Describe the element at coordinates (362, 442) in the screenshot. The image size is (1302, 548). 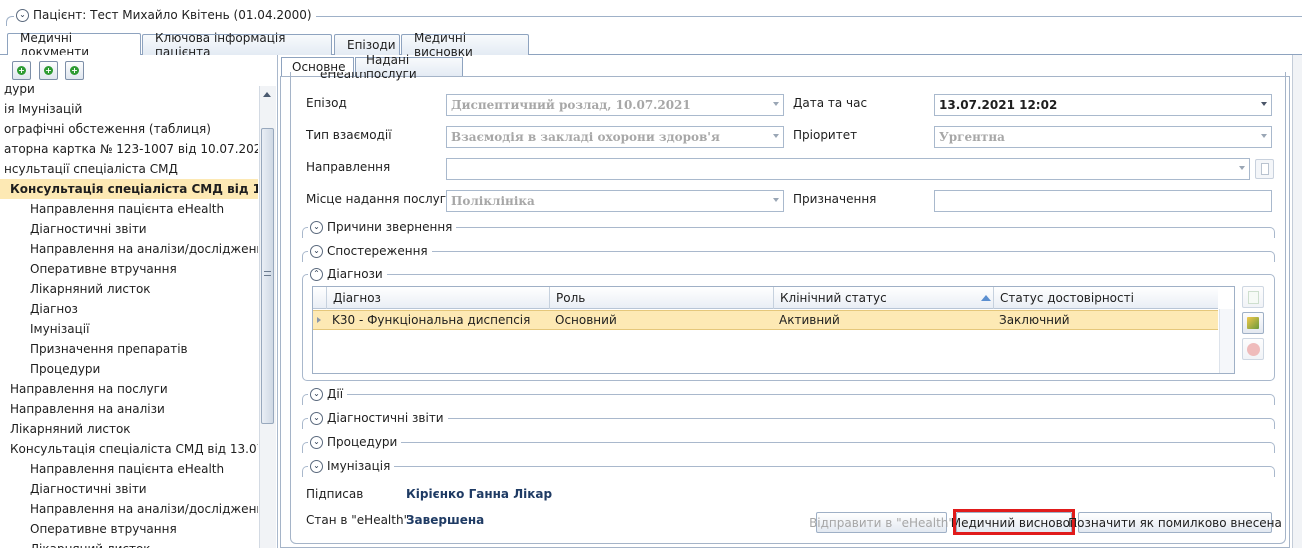
I see `group-title: Процедури` at that location.